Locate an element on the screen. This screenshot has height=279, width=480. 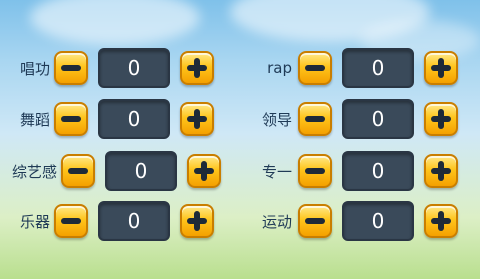
increase-instrument-button is located at coordinates (197, 221).